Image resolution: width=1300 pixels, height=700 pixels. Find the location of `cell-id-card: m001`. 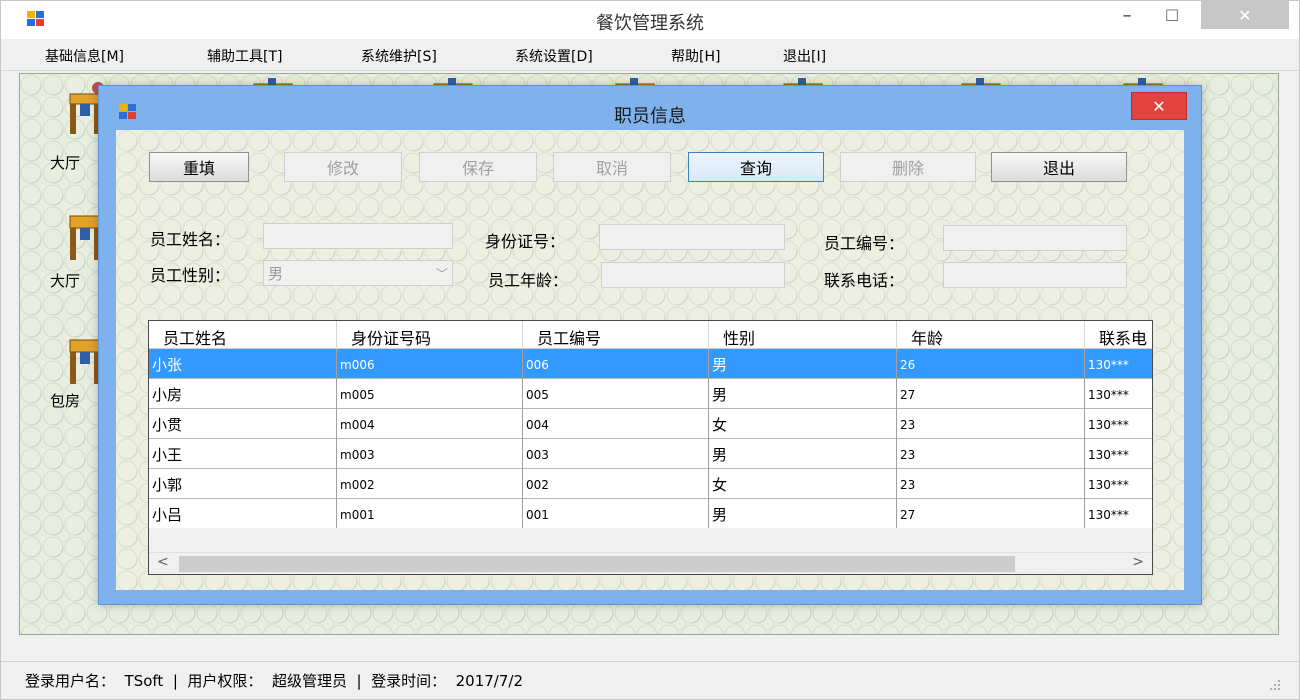

cell-id-card: m001 is located at coordinates (430, 514).